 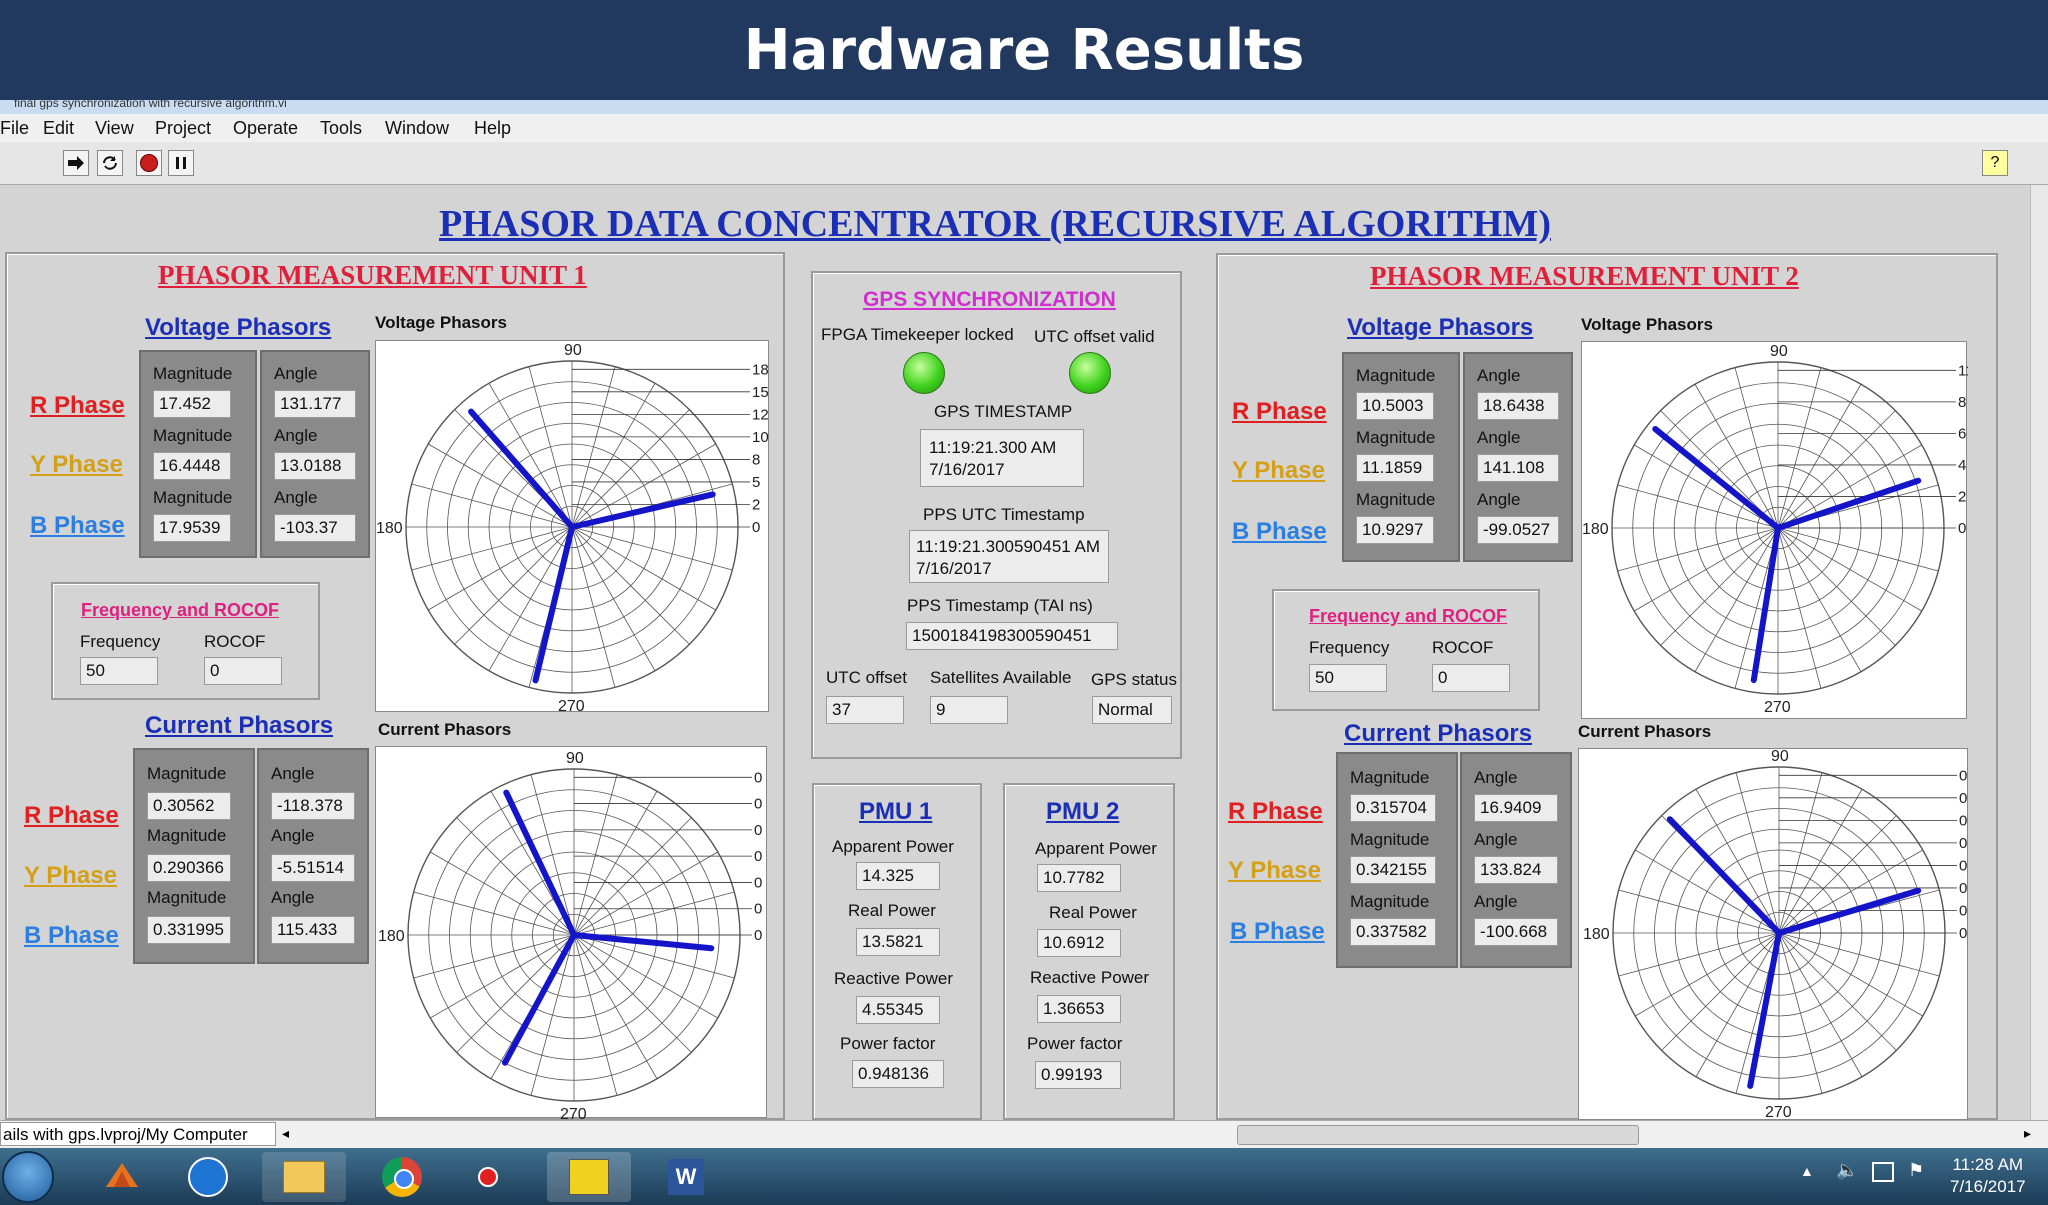 I want to click on pmu2-v-b-magnitude: 10.9297, so click(x=1395, y=530).